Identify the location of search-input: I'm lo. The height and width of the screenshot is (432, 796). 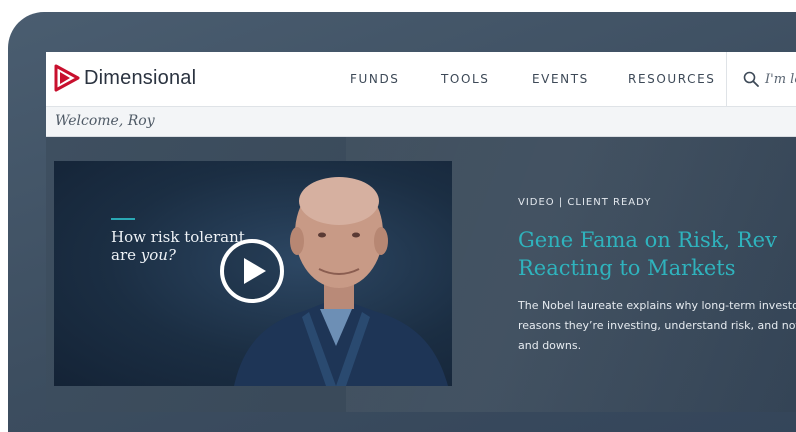
(780, 79).